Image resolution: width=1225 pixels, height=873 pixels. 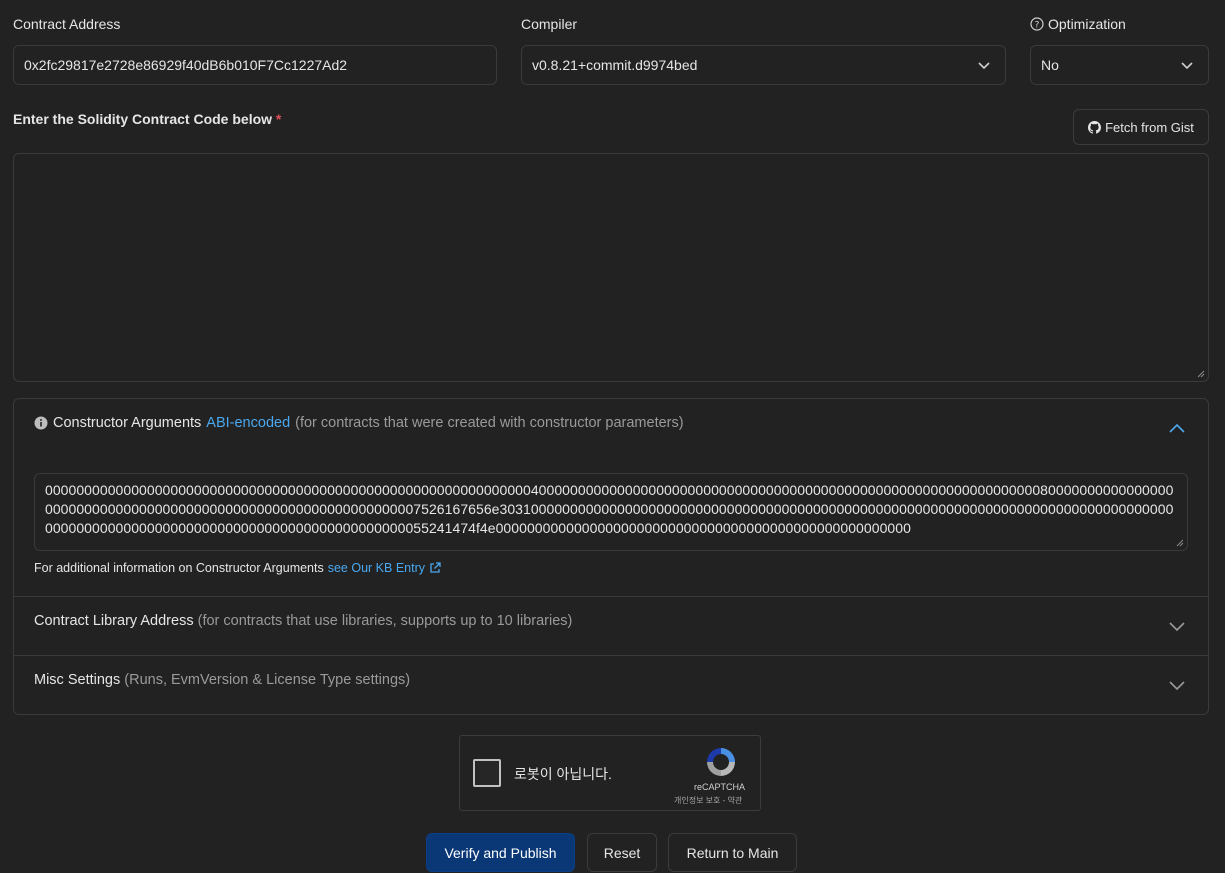 What do you see at coordinates (763, 65) in the screenshot?
I see `compiler-select: v0.8.21+commit.d9974bed` at bounding box center [763, 65].